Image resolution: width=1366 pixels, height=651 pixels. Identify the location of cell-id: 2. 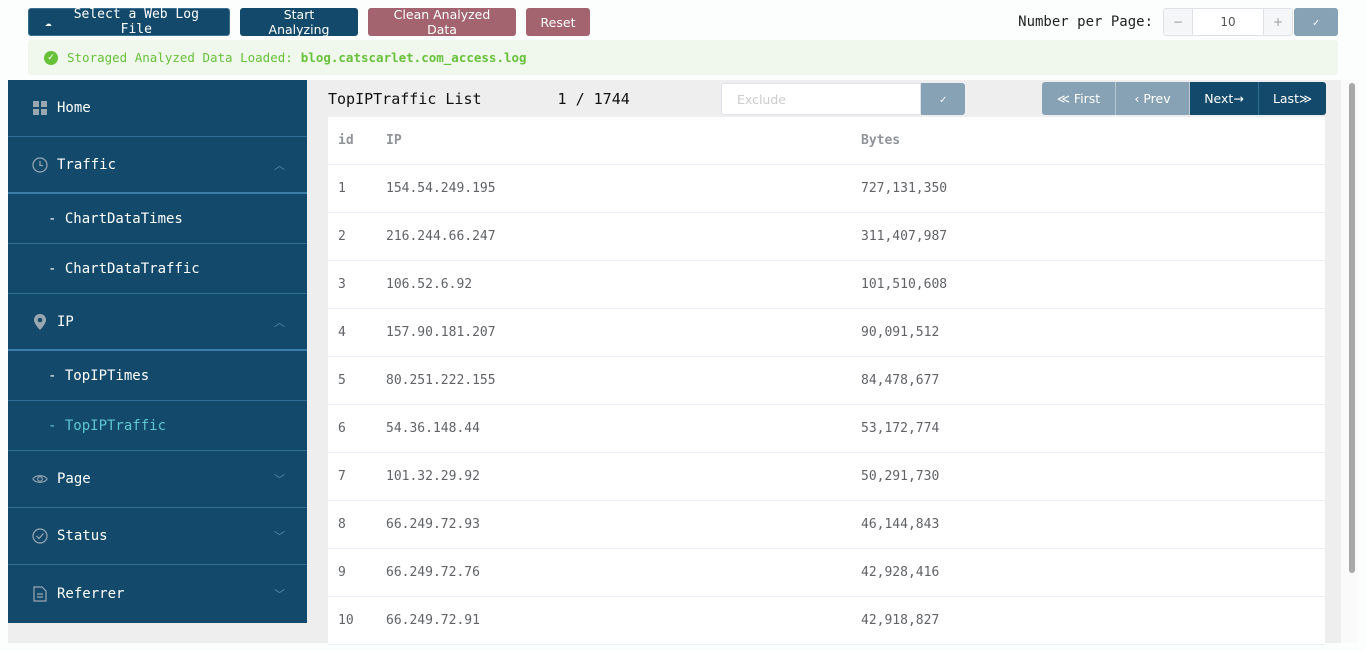
(342, 236).